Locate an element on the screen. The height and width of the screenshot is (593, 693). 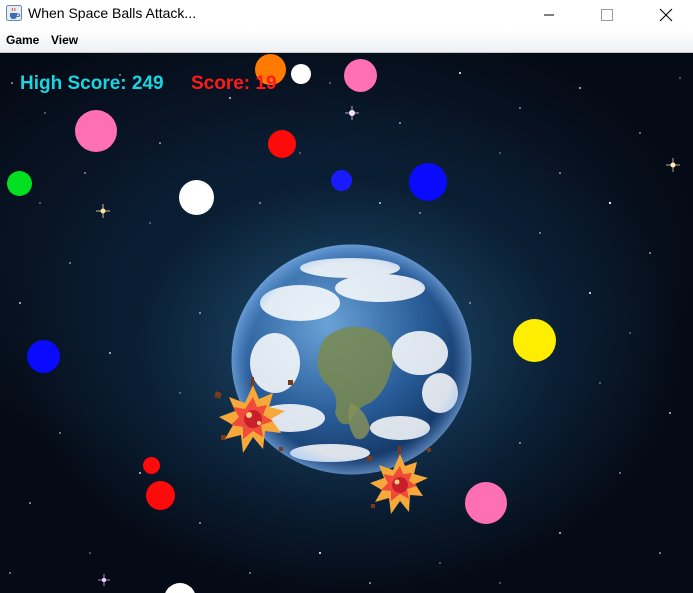
maximize-button is located at coordinates (607, 15).